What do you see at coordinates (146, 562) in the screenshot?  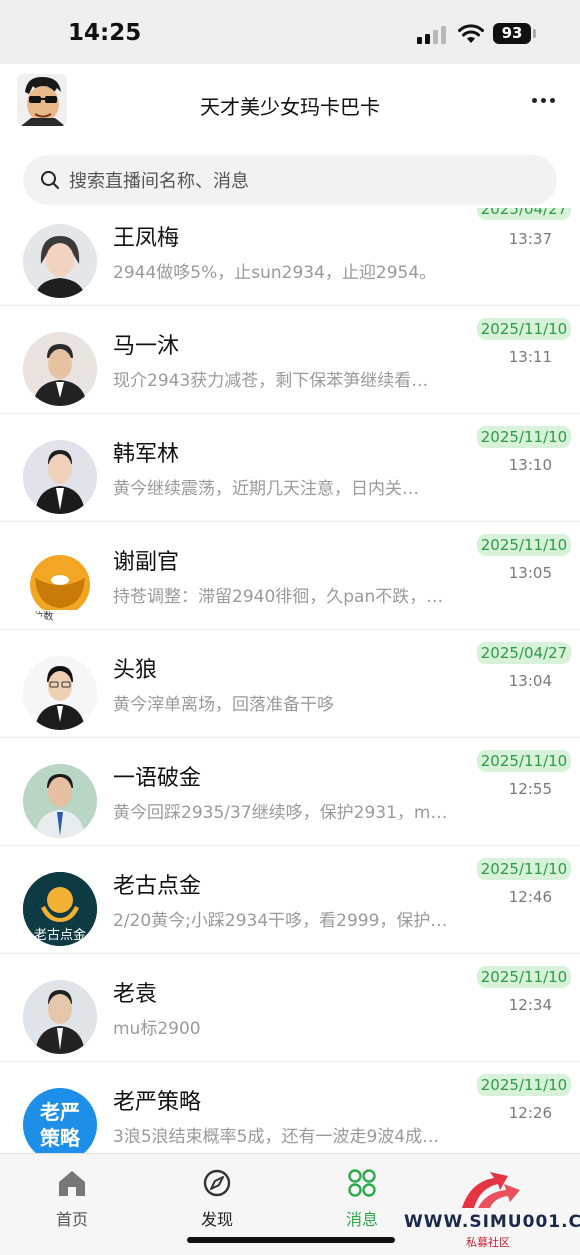 I see `chat-name: 谢副官` at bounding box center [146, 562].